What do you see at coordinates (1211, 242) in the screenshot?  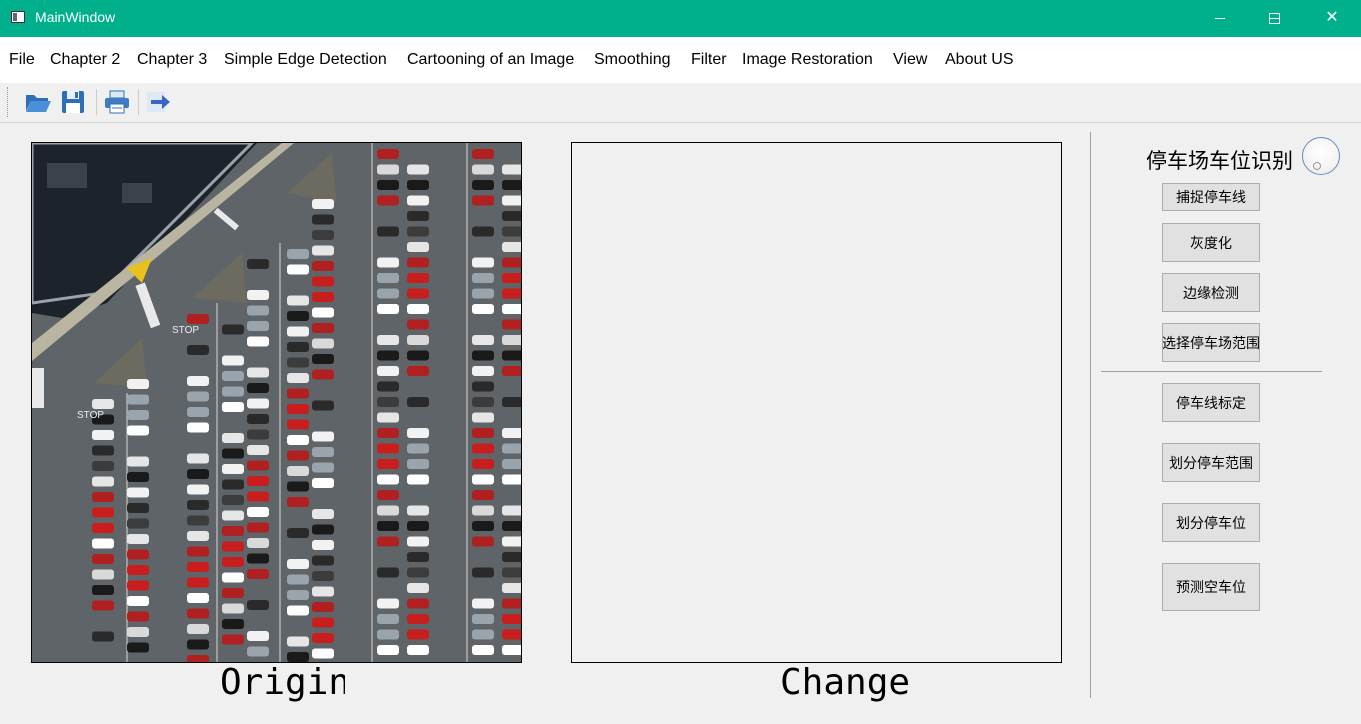 I see `grayscale-button: 灰度化` at bounding box center [1211, 242].